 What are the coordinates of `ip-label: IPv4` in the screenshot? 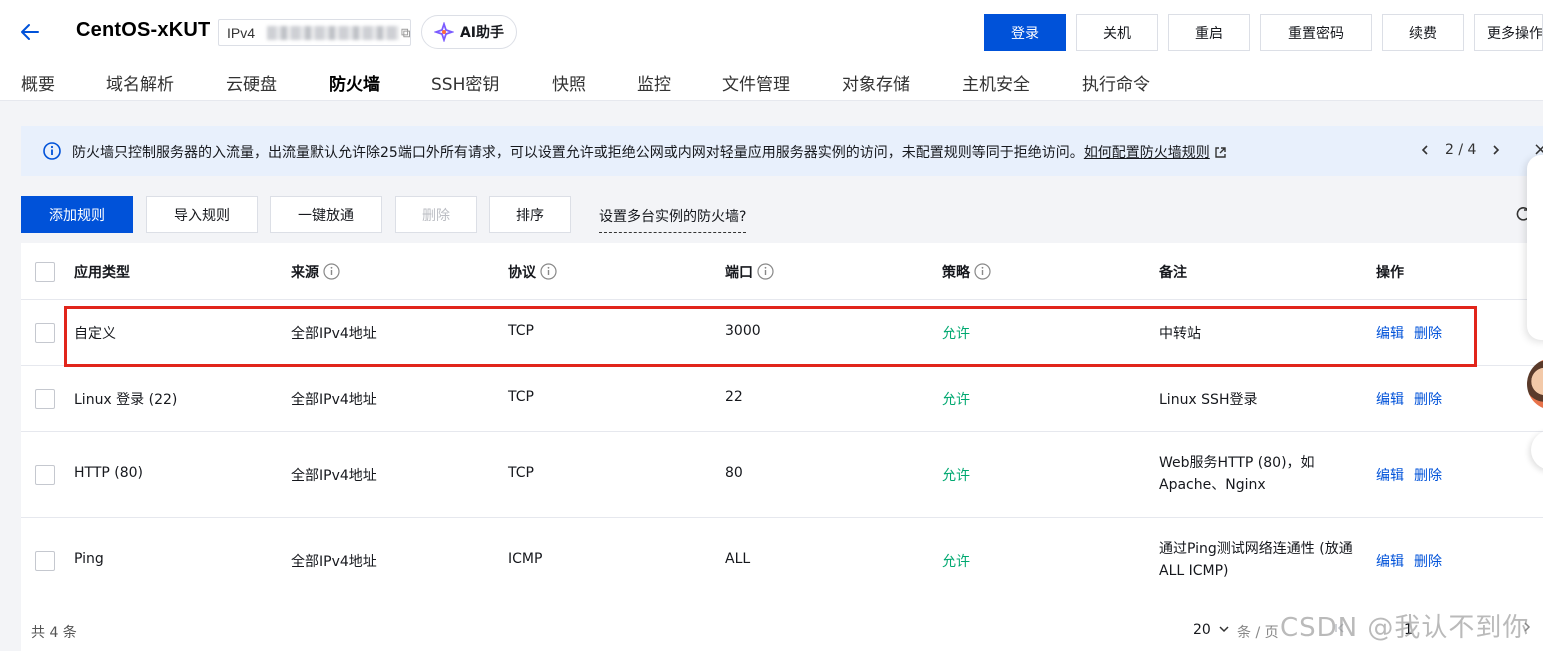 It's located at (241, 32).